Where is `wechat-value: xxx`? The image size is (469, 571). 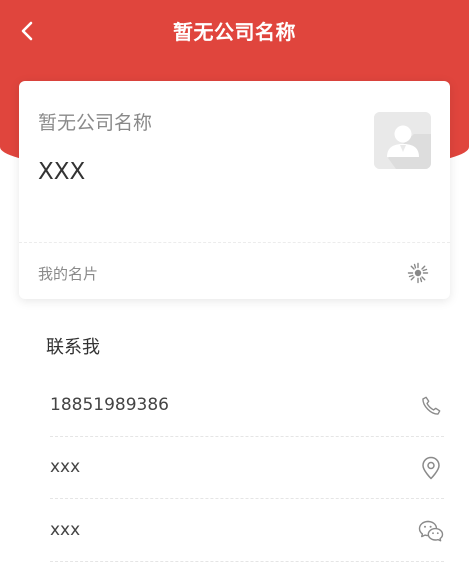
wechat-value: xxx is located at coordinates (65, 530).